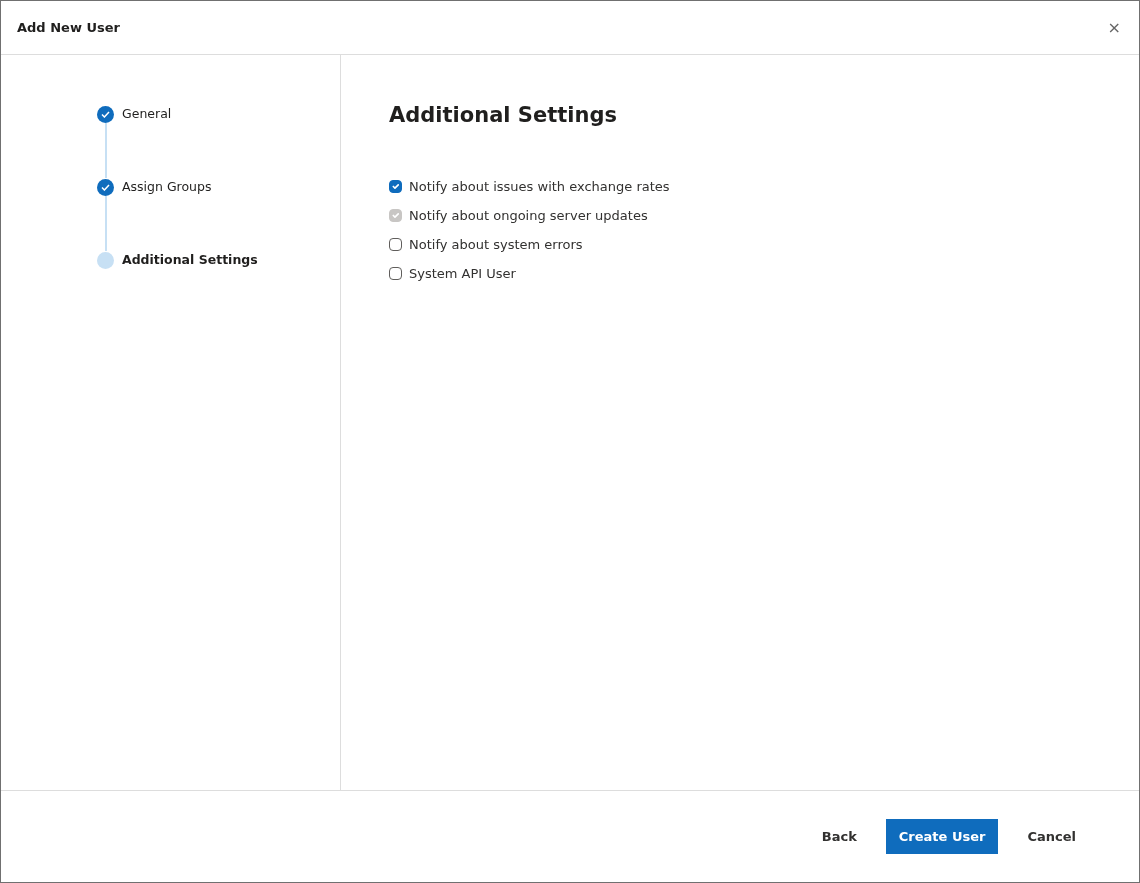 This screenshot has height=883, width=1140. What do you see at coordinates (167, 187) in the screenshot?
I see `step-label: Assign Groups` at bounding box center [167, 187].